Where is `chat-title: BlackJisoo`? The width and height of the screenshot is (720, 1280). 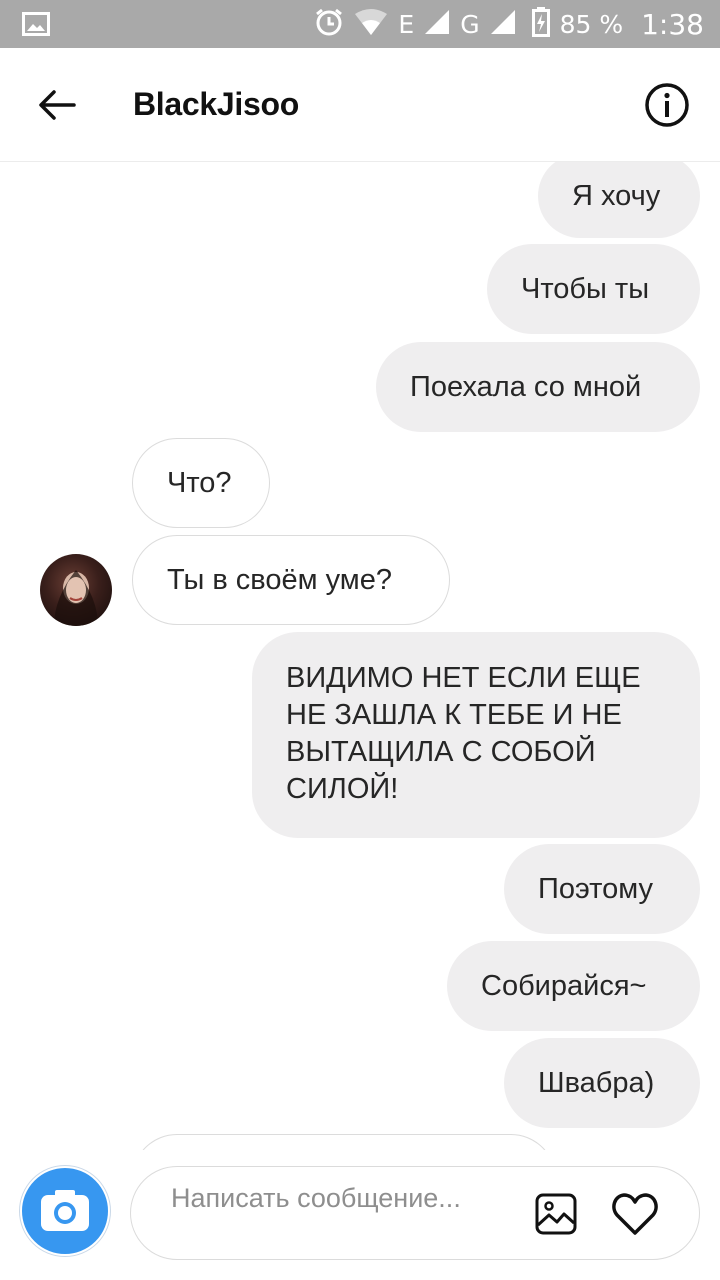 chat-title: BlackJisoo is located at coordinates (216, 104).